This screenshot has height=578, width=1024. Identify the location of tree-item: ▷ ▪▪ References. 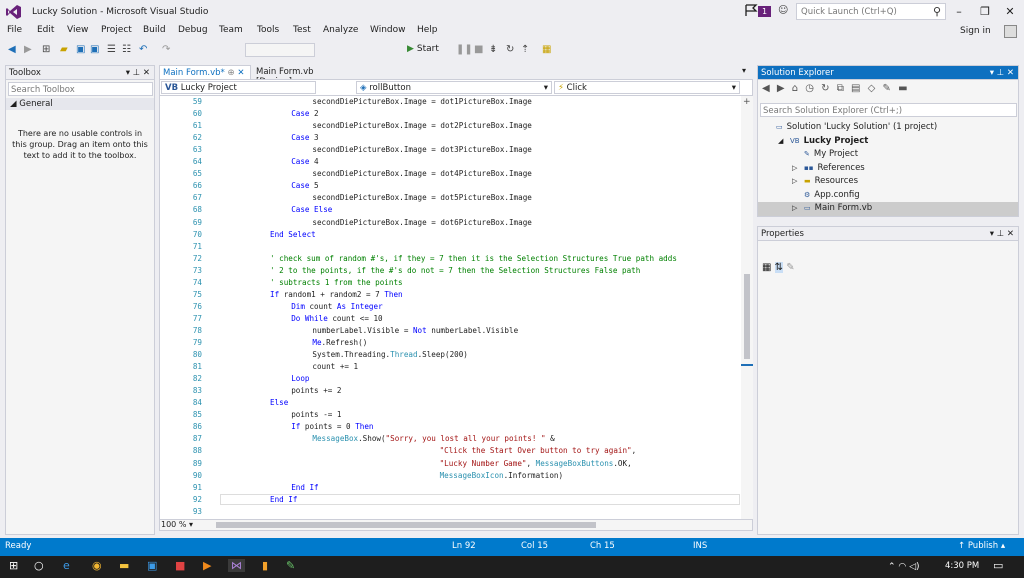
(828, 168).